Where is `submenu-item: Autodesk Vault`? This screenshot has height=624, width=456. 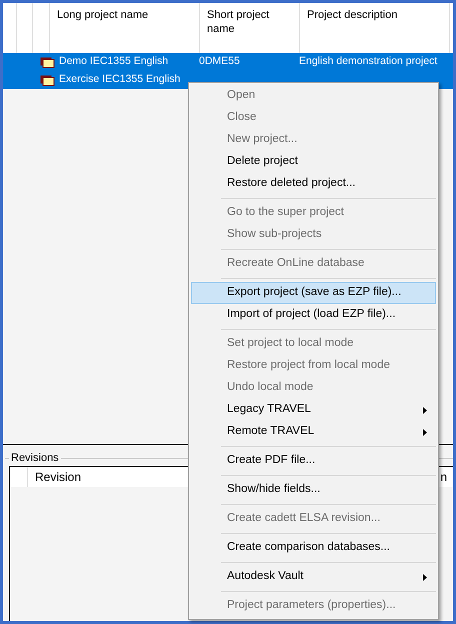 submenu-item: Autodesk Vault is located at coordinates (313, 577).